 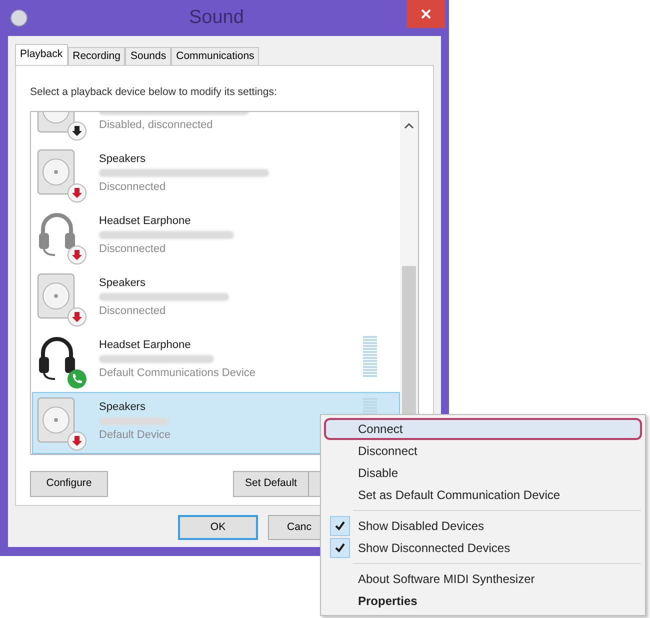 I want to click on menu-item: Properties, so click(x=483, y=601).